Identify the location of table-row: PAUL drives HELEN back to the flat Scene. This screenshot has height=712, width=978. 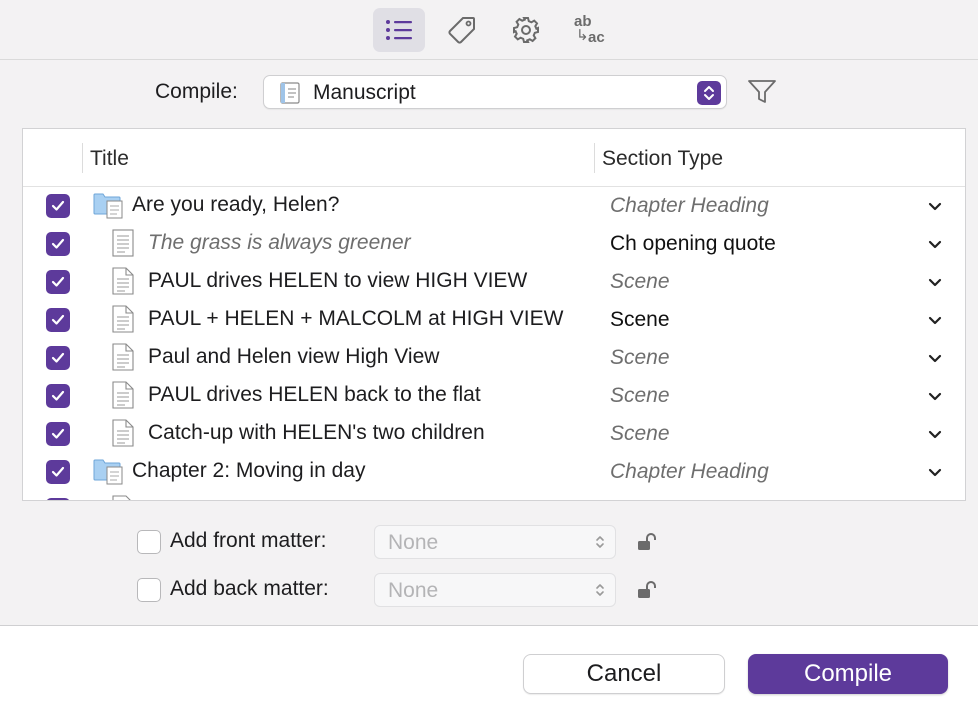
(494, 396).